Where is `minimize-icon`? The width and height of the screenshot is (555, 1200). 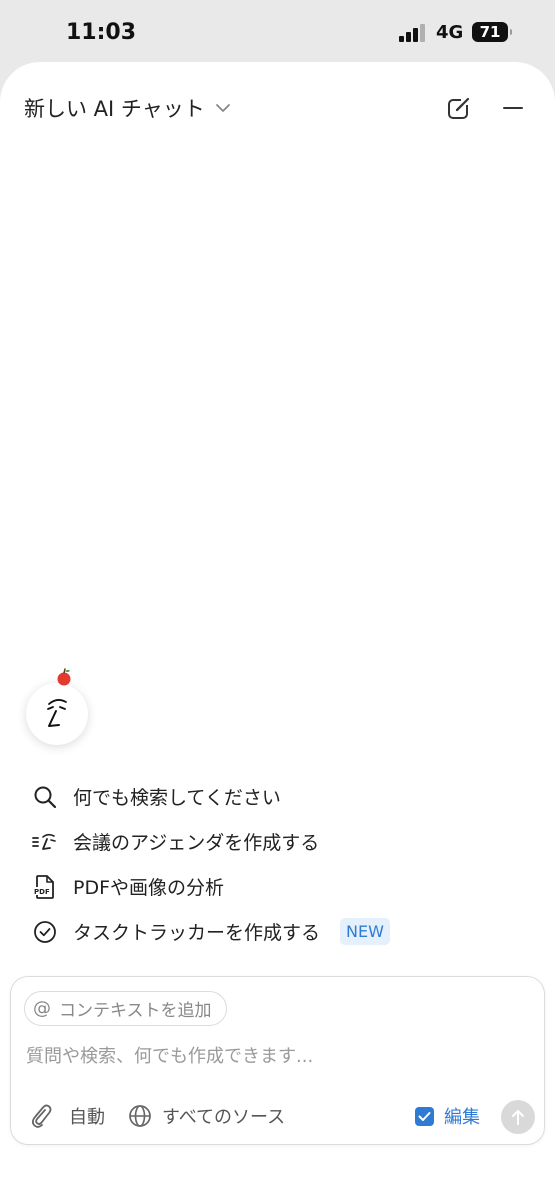
minimize-icon is located at coordinates (513, 108).